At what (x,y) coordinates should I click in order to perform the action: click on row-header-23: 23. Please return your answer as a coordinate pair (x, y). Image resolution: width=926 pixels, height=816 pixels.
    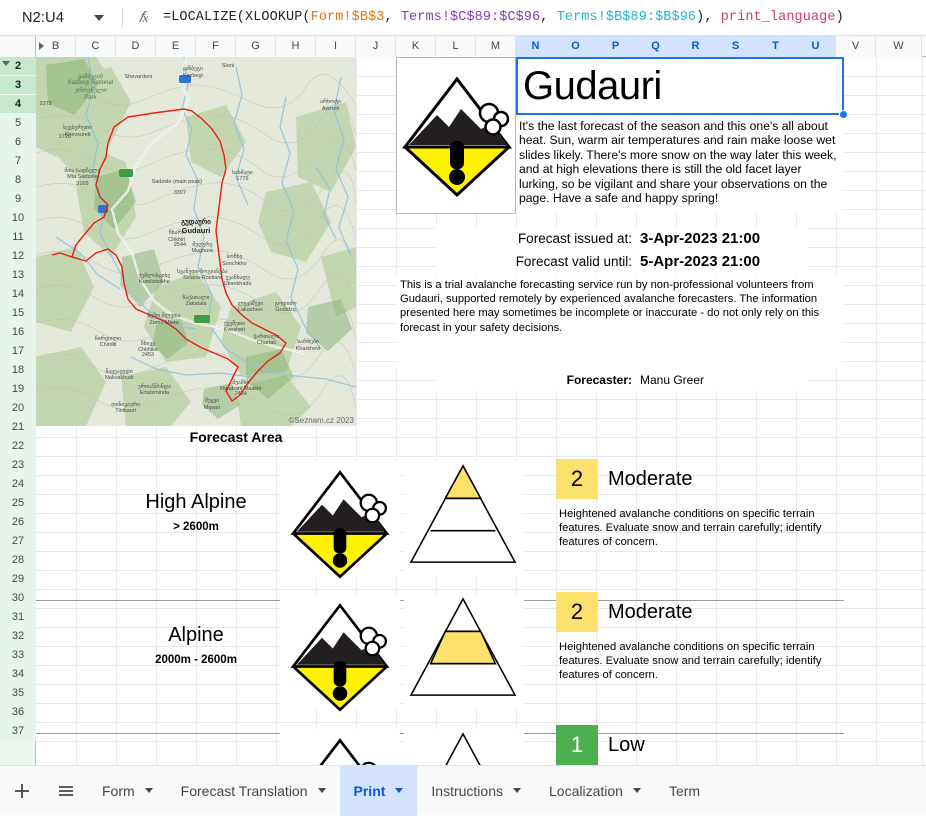
    Looking at the image, I should click on (18, 465).